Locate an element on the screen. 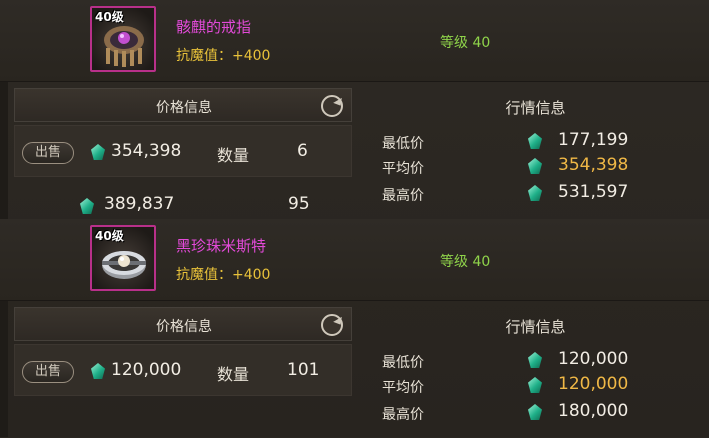 Image resolution: width=709 pixels, height=438 pixels. market-row-min: 最低价 120,000 is located at coordinates (535, 361).